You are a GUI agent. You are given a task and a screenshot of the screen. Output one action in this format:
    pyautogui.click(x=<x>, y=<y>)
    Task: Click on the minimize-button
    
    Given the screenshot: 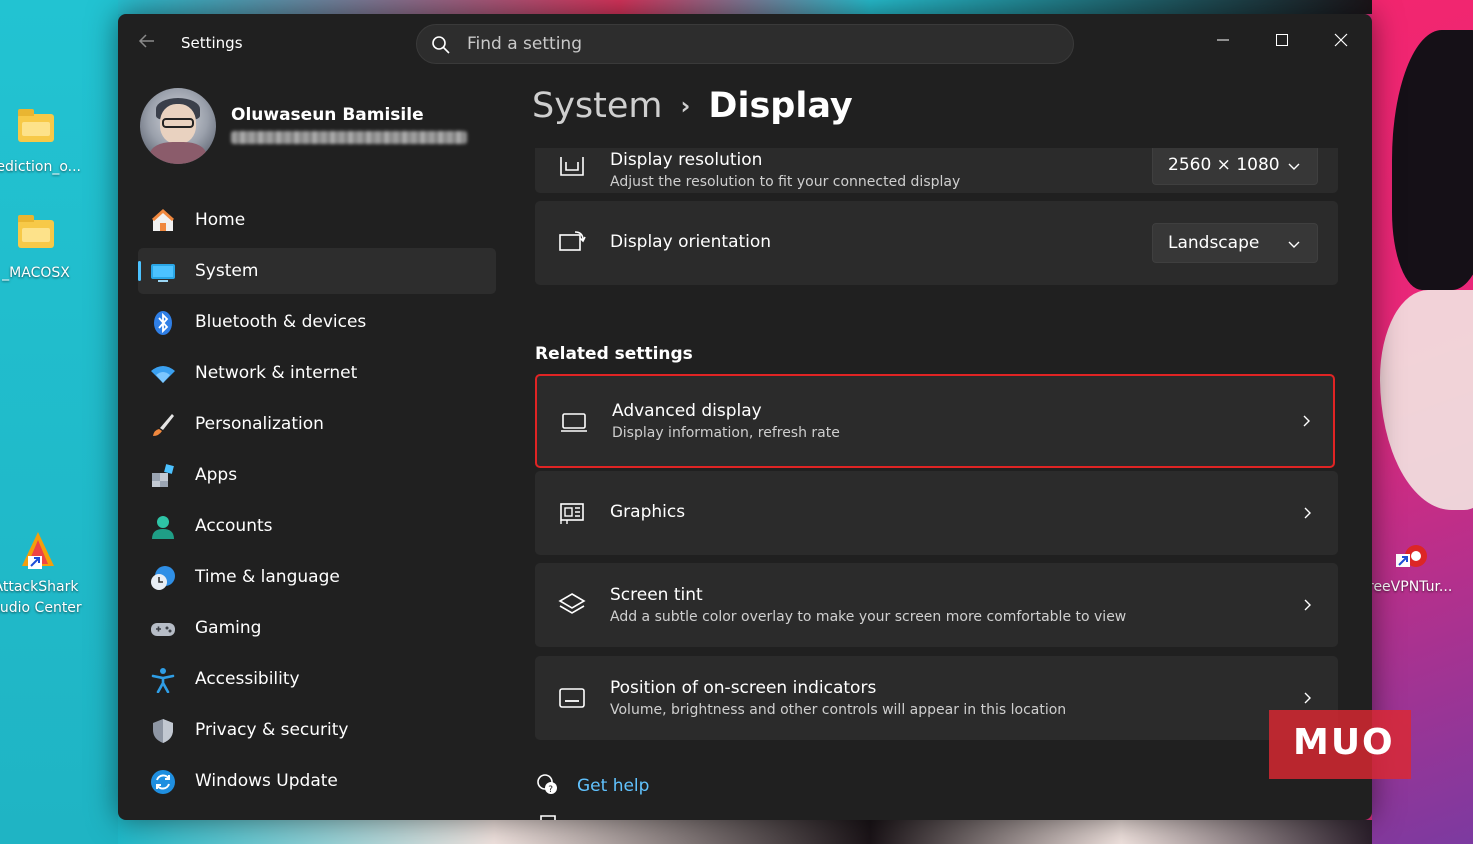 What is the action you would take?
    pyautogui.click(x=1223, y=40)
    